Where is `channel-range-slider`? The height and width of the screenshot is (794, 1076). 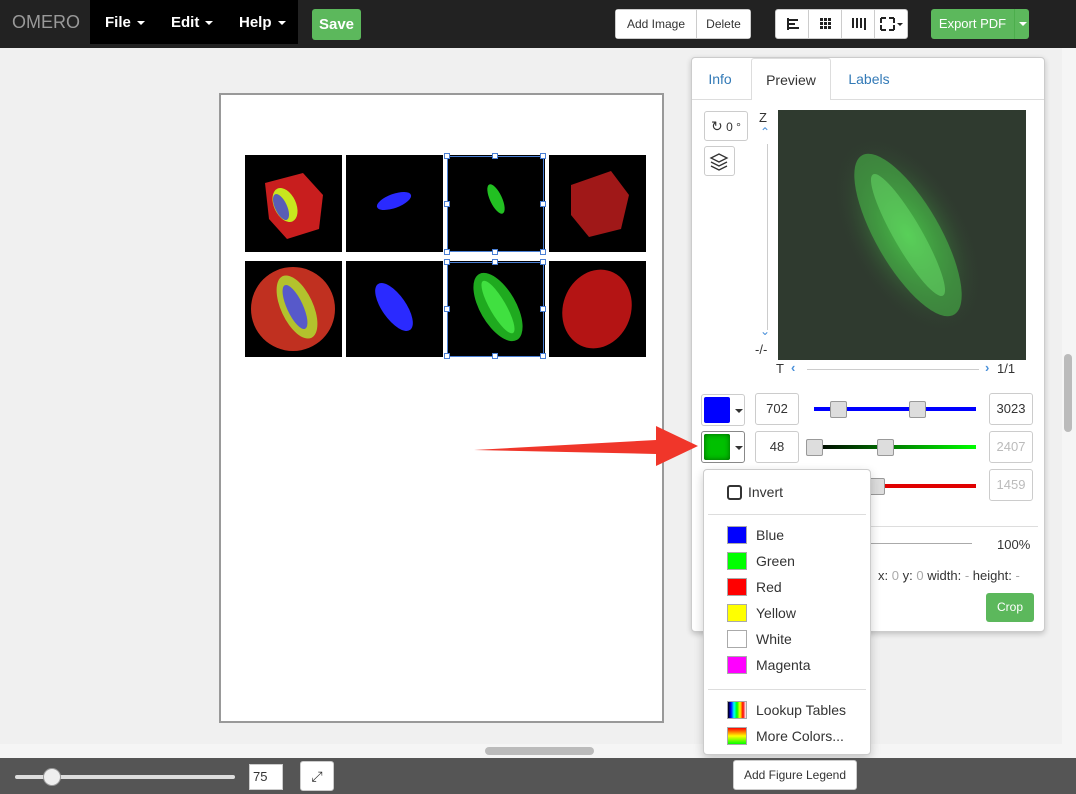 channel-range-slider is located at coordinates (895, 447).